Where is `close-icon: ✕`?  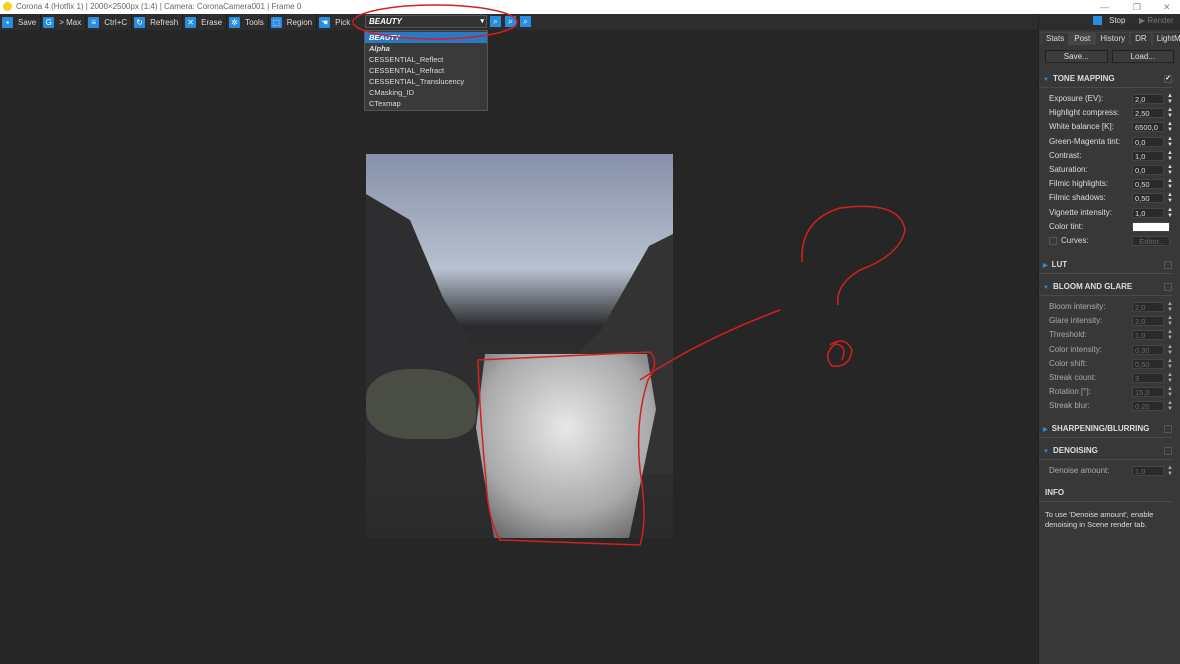 close-icon: ✕ is located at coordinates (1167, 7).